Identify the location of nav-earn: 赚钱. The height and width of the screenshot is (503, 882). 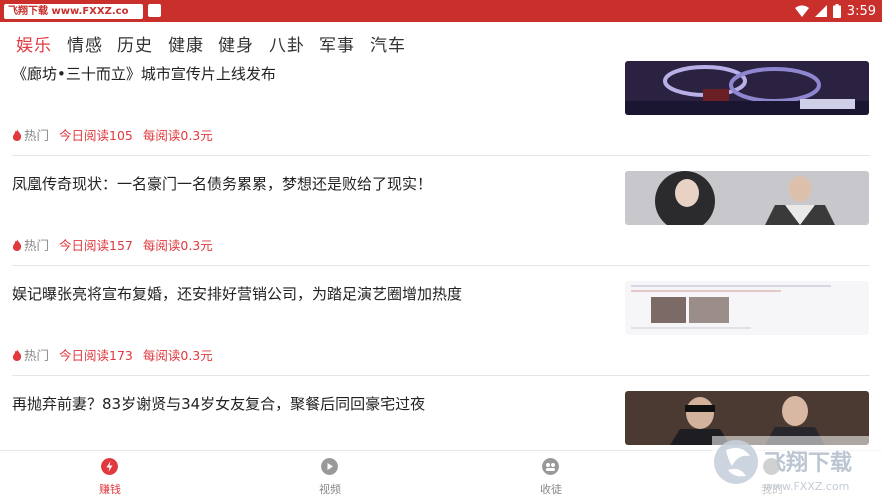
(110, 475).